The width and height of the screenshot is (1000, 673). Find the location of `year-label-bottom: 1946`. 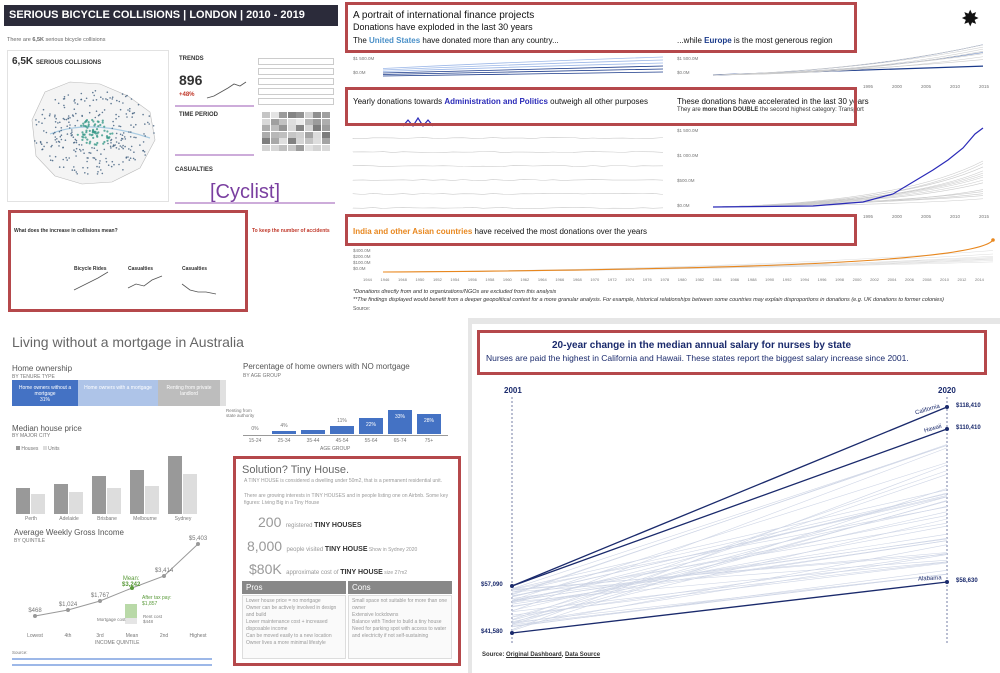

year-label-bottom: 1946 is located at coordinates (385, 279).